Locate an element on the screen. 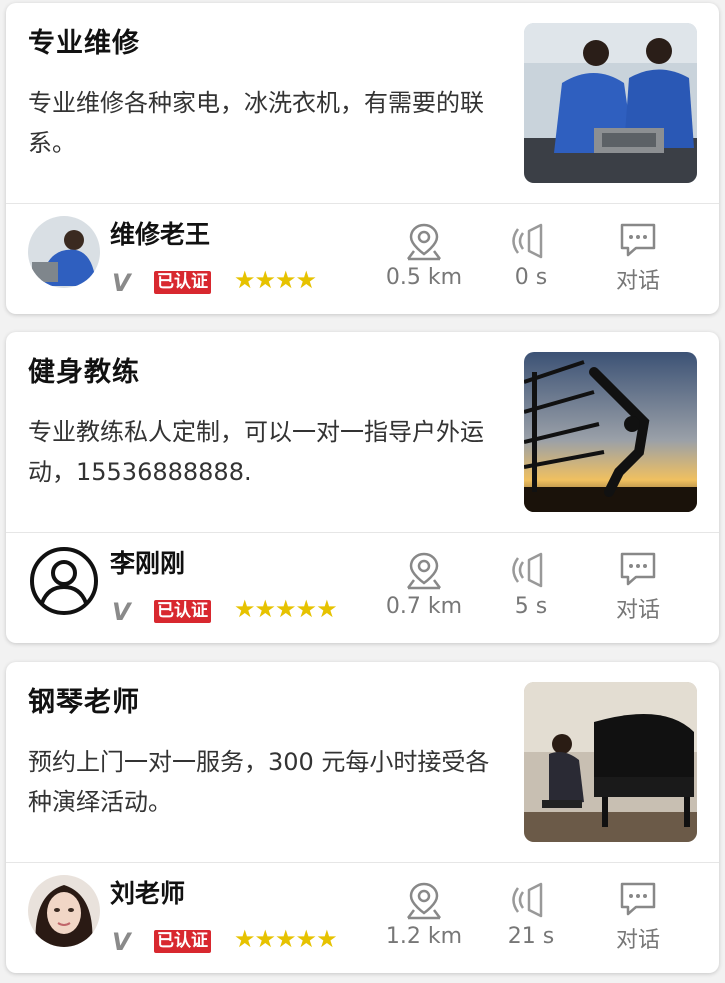 Image resolution: width=725 pixels, height=983 pixels. card-description: 专业维修各种家电，冰洗衣机，有需要的联系。 is located at coordinates (256, 123).